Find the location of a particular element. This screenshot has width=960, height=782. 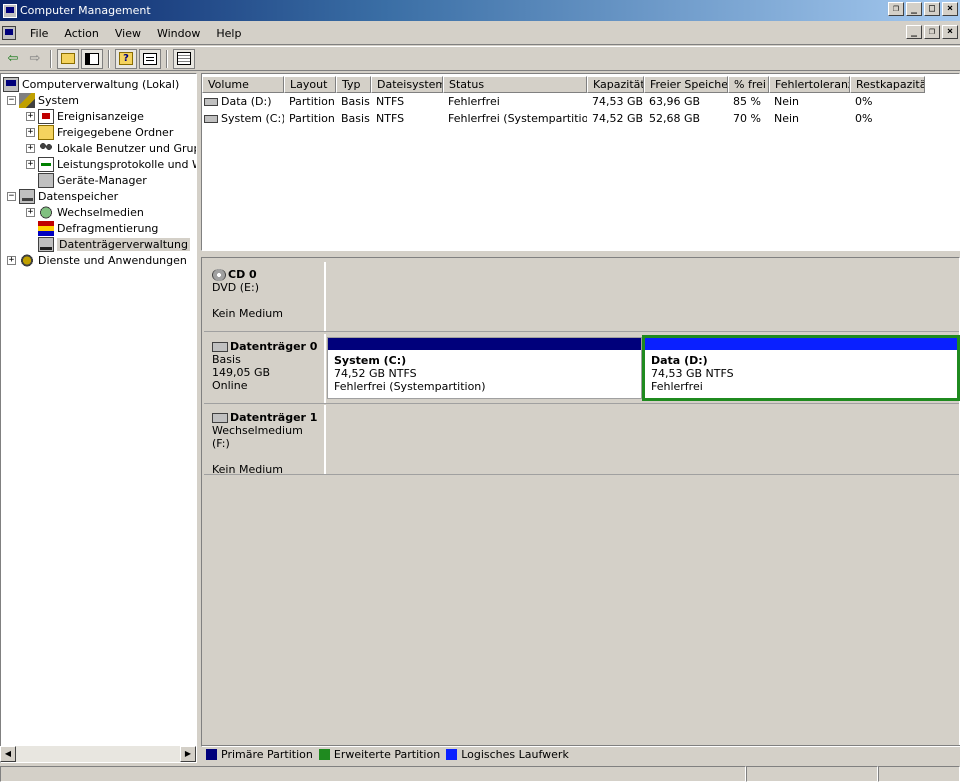

column-header-percent-free: % frei is located at coordinates (748, 84).